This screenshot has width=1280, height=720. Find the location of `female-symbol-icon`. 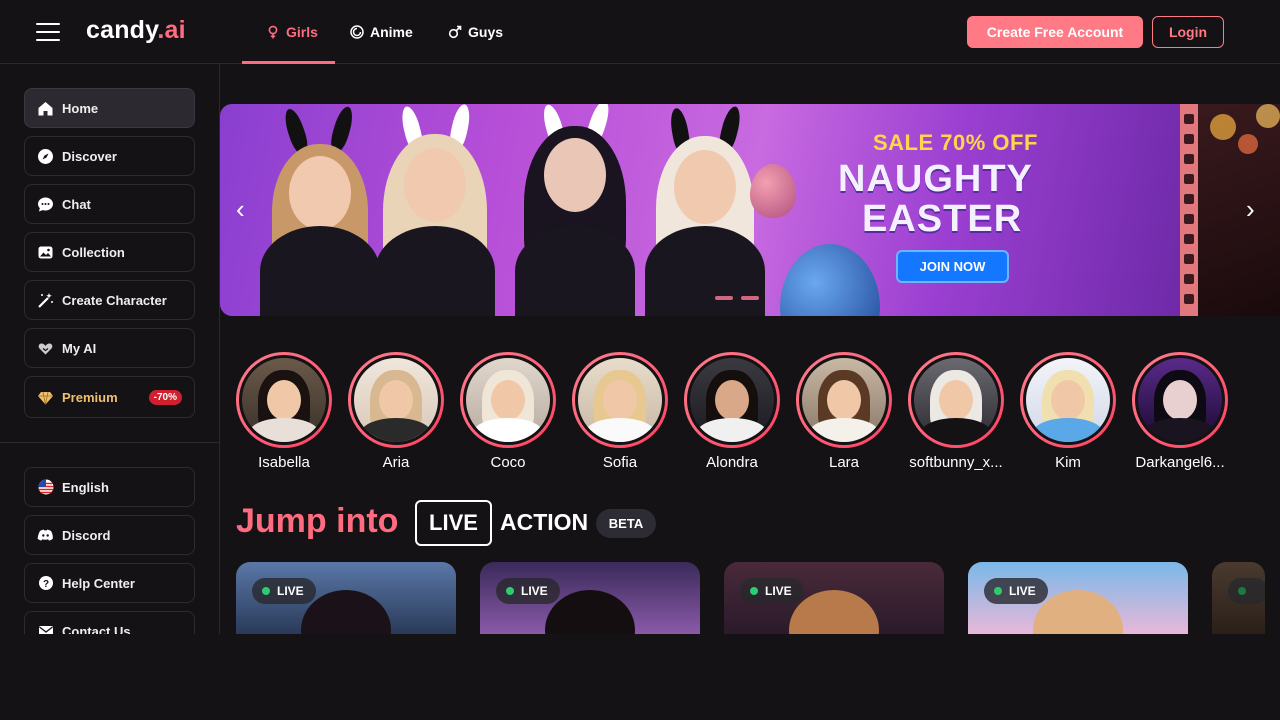

female-symbol-icon is located at coordinates (273, 32).